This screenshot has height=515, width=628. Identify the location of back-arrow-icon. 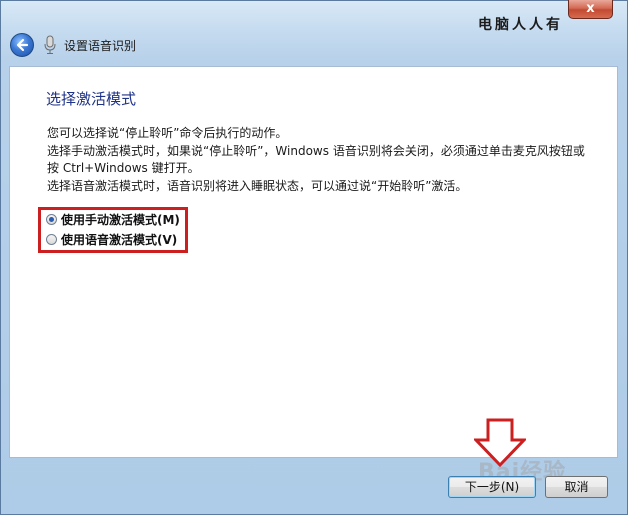
(22, 45).